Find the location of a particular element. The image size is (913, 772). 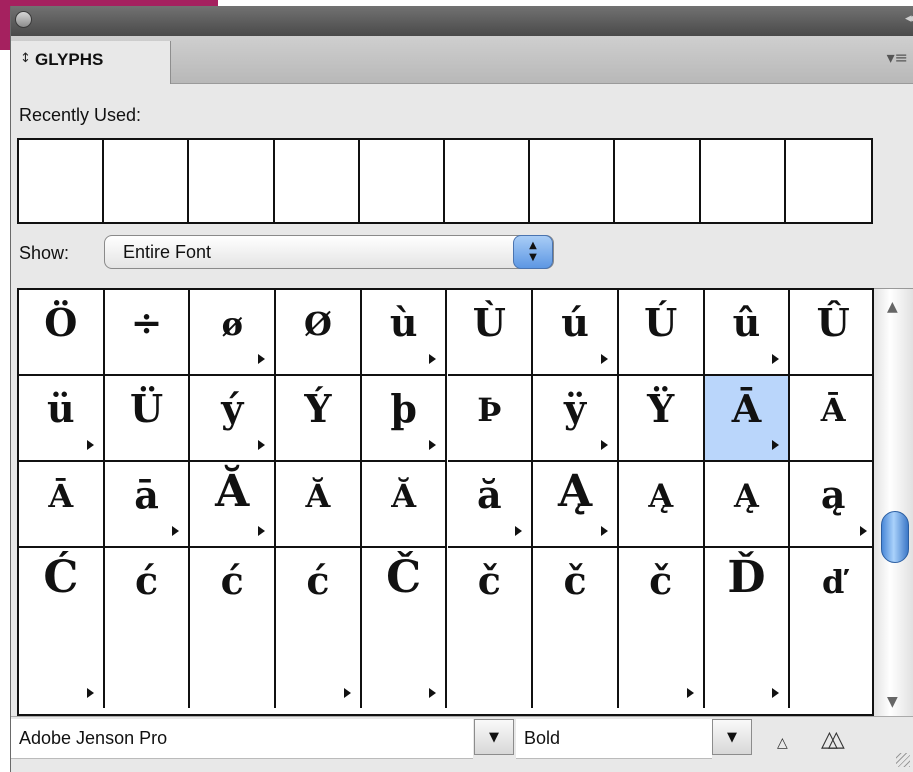

scroll-up-icon: ▲ is located at coordinates (892, 307).